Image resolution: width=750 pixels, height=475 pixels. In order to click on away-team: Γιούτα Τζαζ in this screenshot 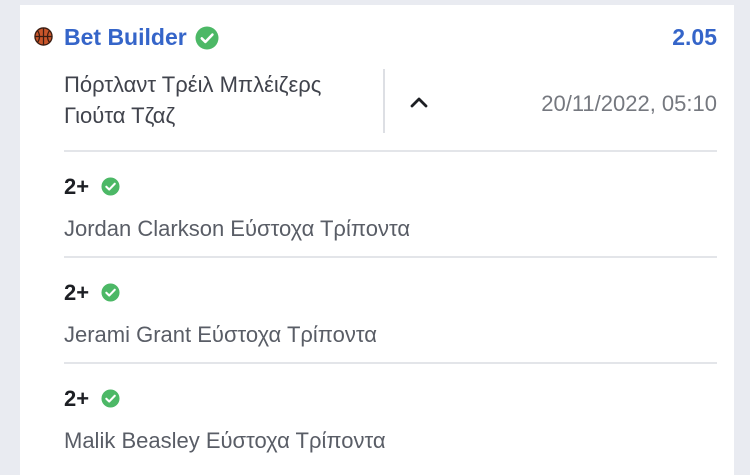, I will do `click(120, 115)`.